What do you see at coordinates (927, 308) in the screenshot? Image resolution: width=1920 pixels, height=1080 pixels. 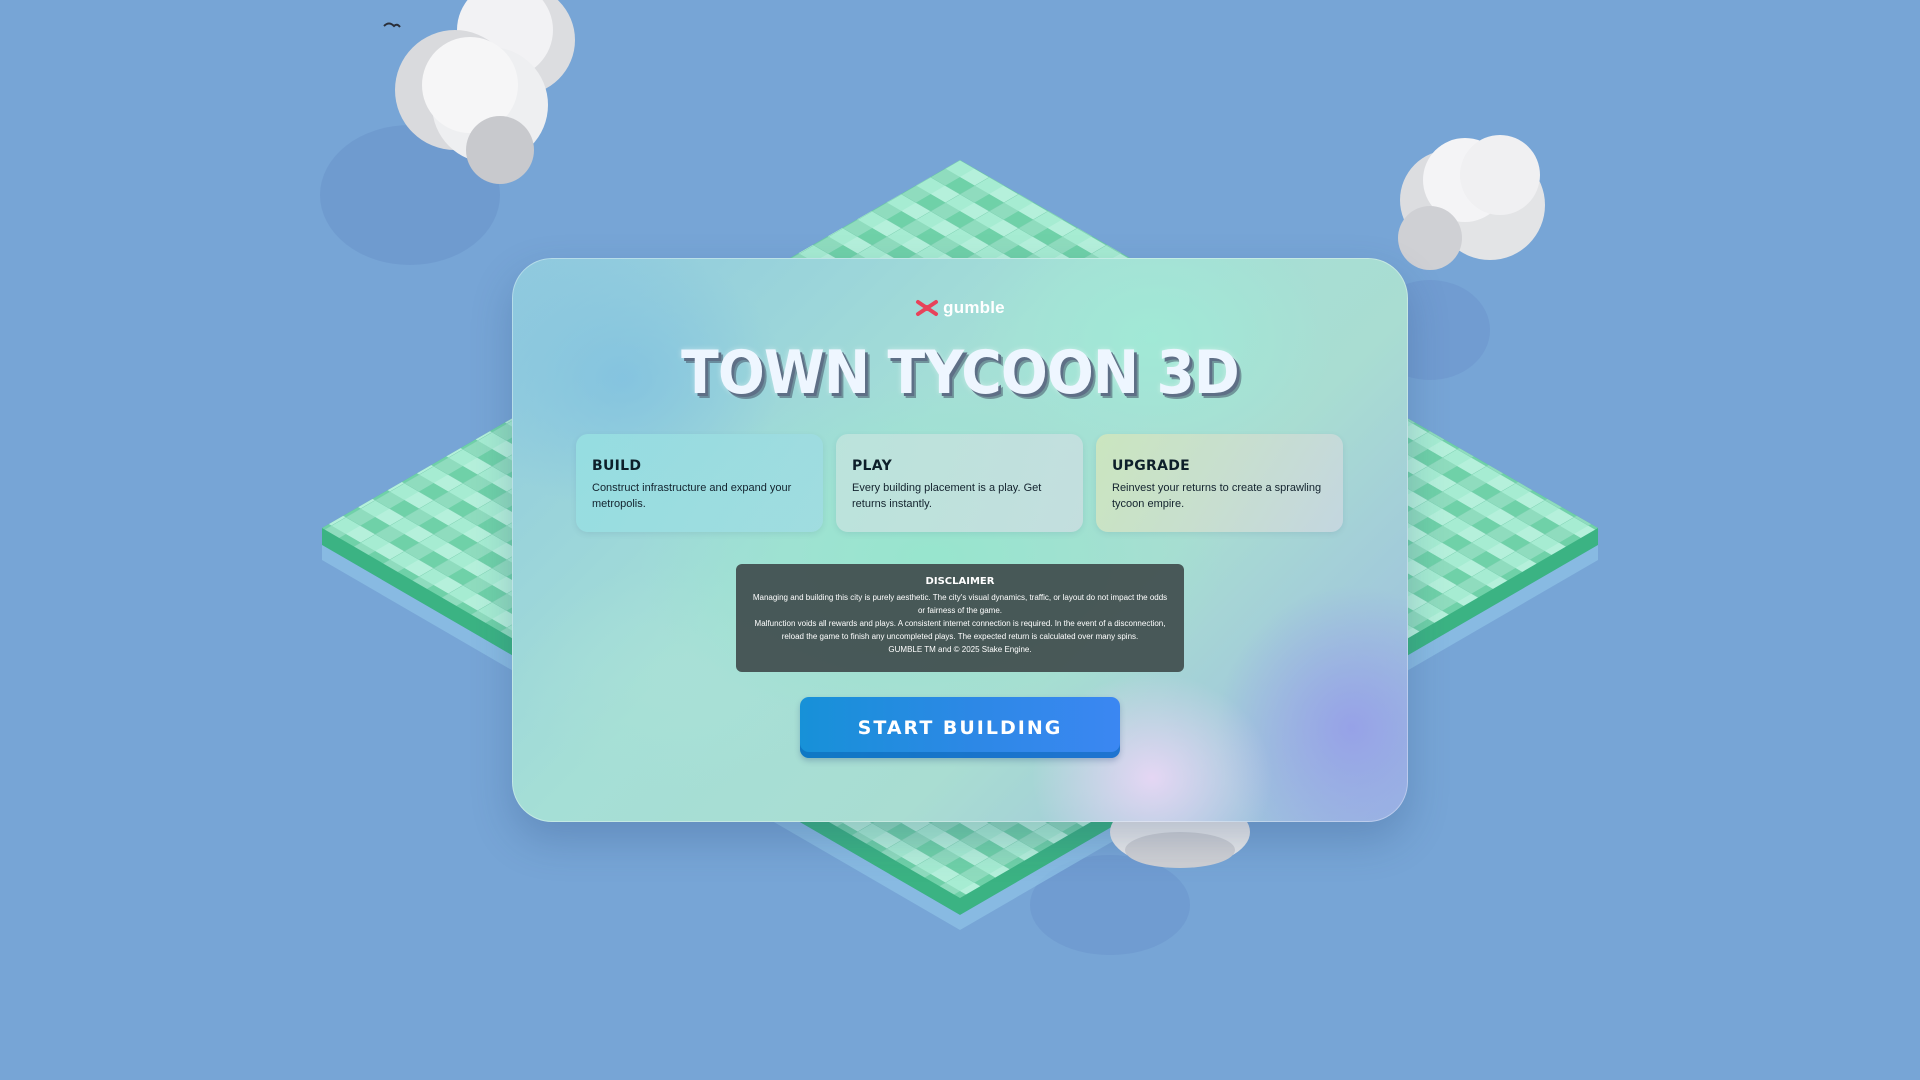 I see `gumble-logo-icon` at bounding box center [927, 308].